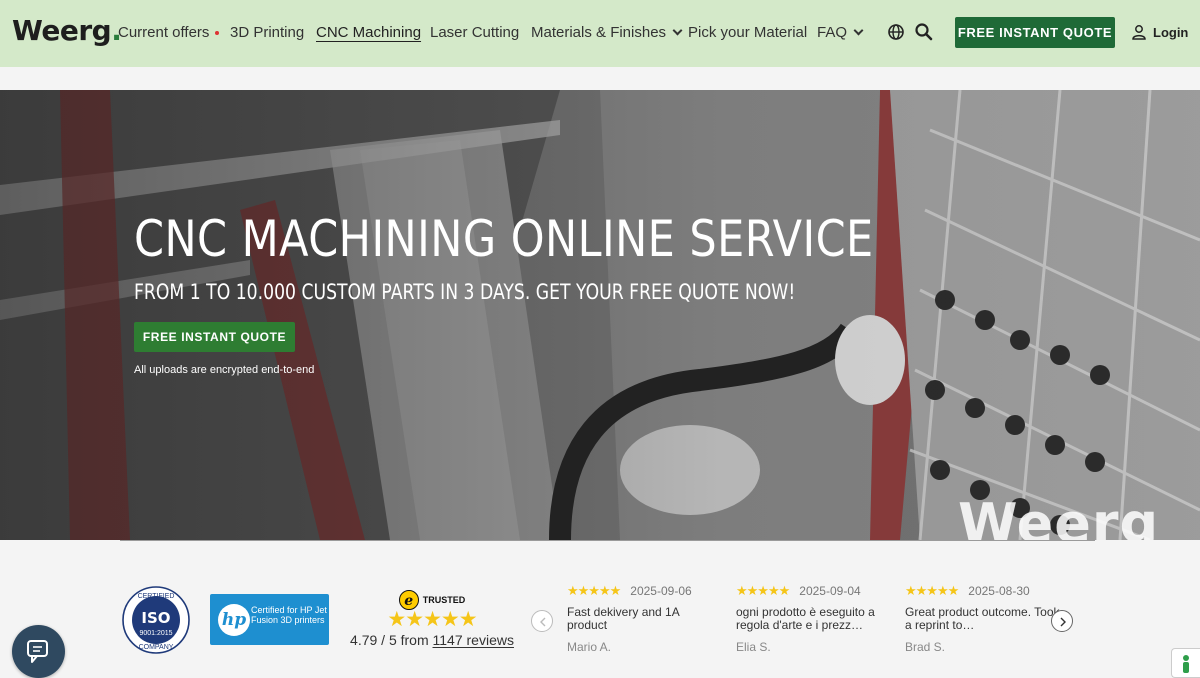 The width and height of the screenshot is (1200, 678). I want to click on iso-main-text: ISO, so click(155, 618).